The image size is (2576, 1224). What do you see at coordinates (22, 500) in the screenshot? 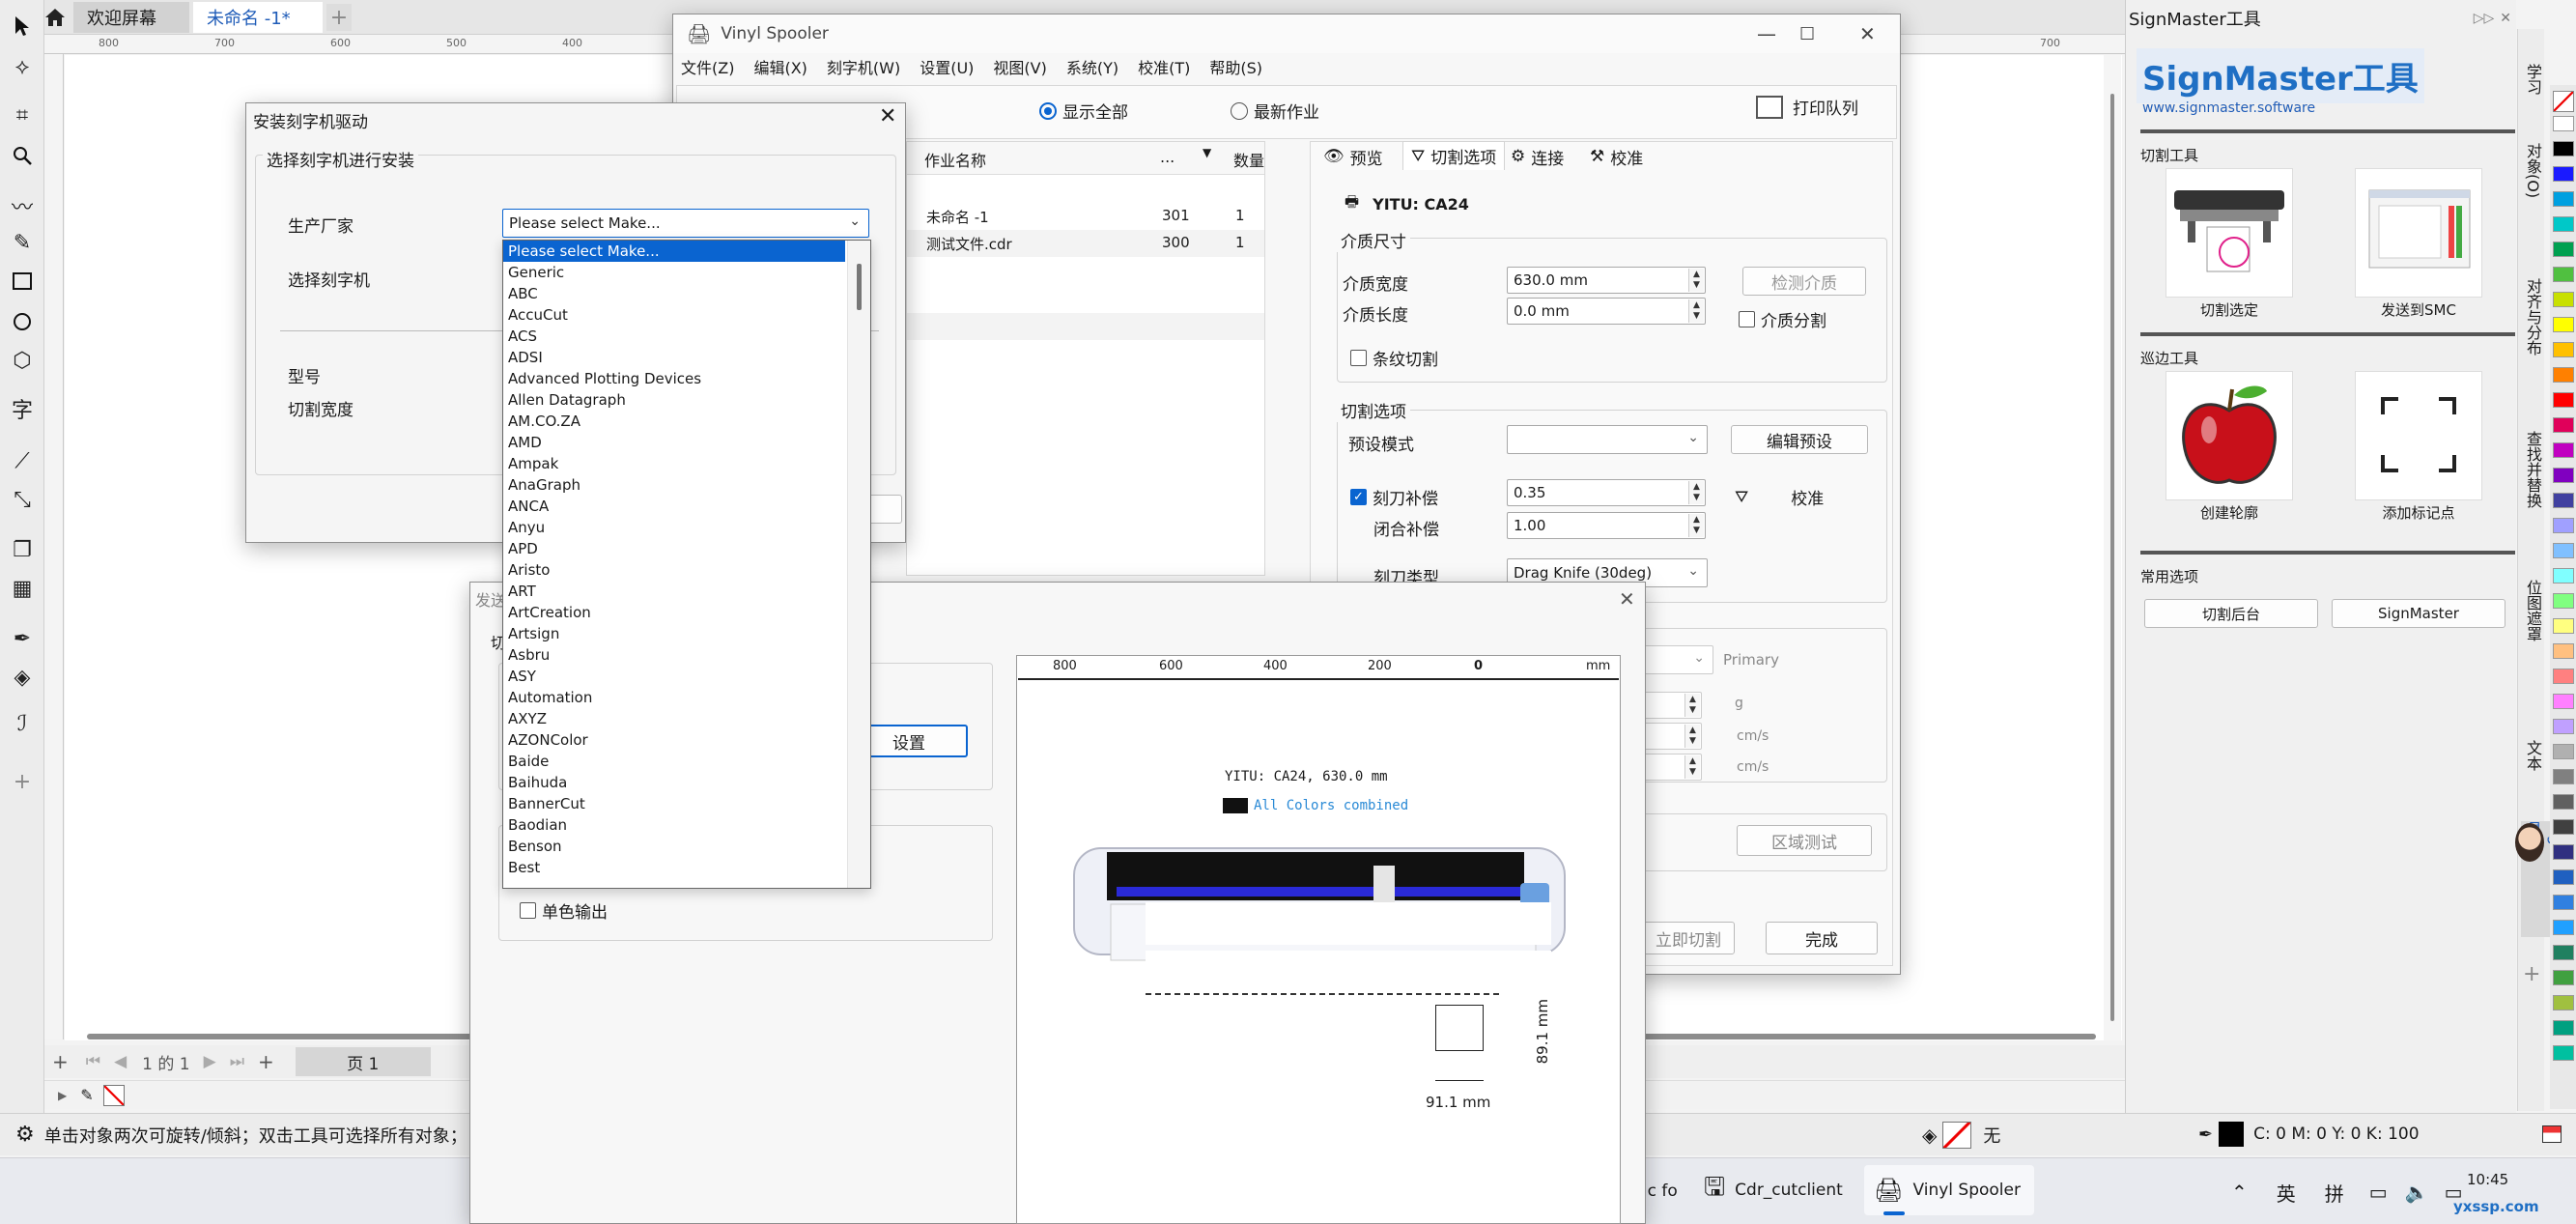
I see `connector-tool-icon: ⤡` at bounding box center [22, 500].